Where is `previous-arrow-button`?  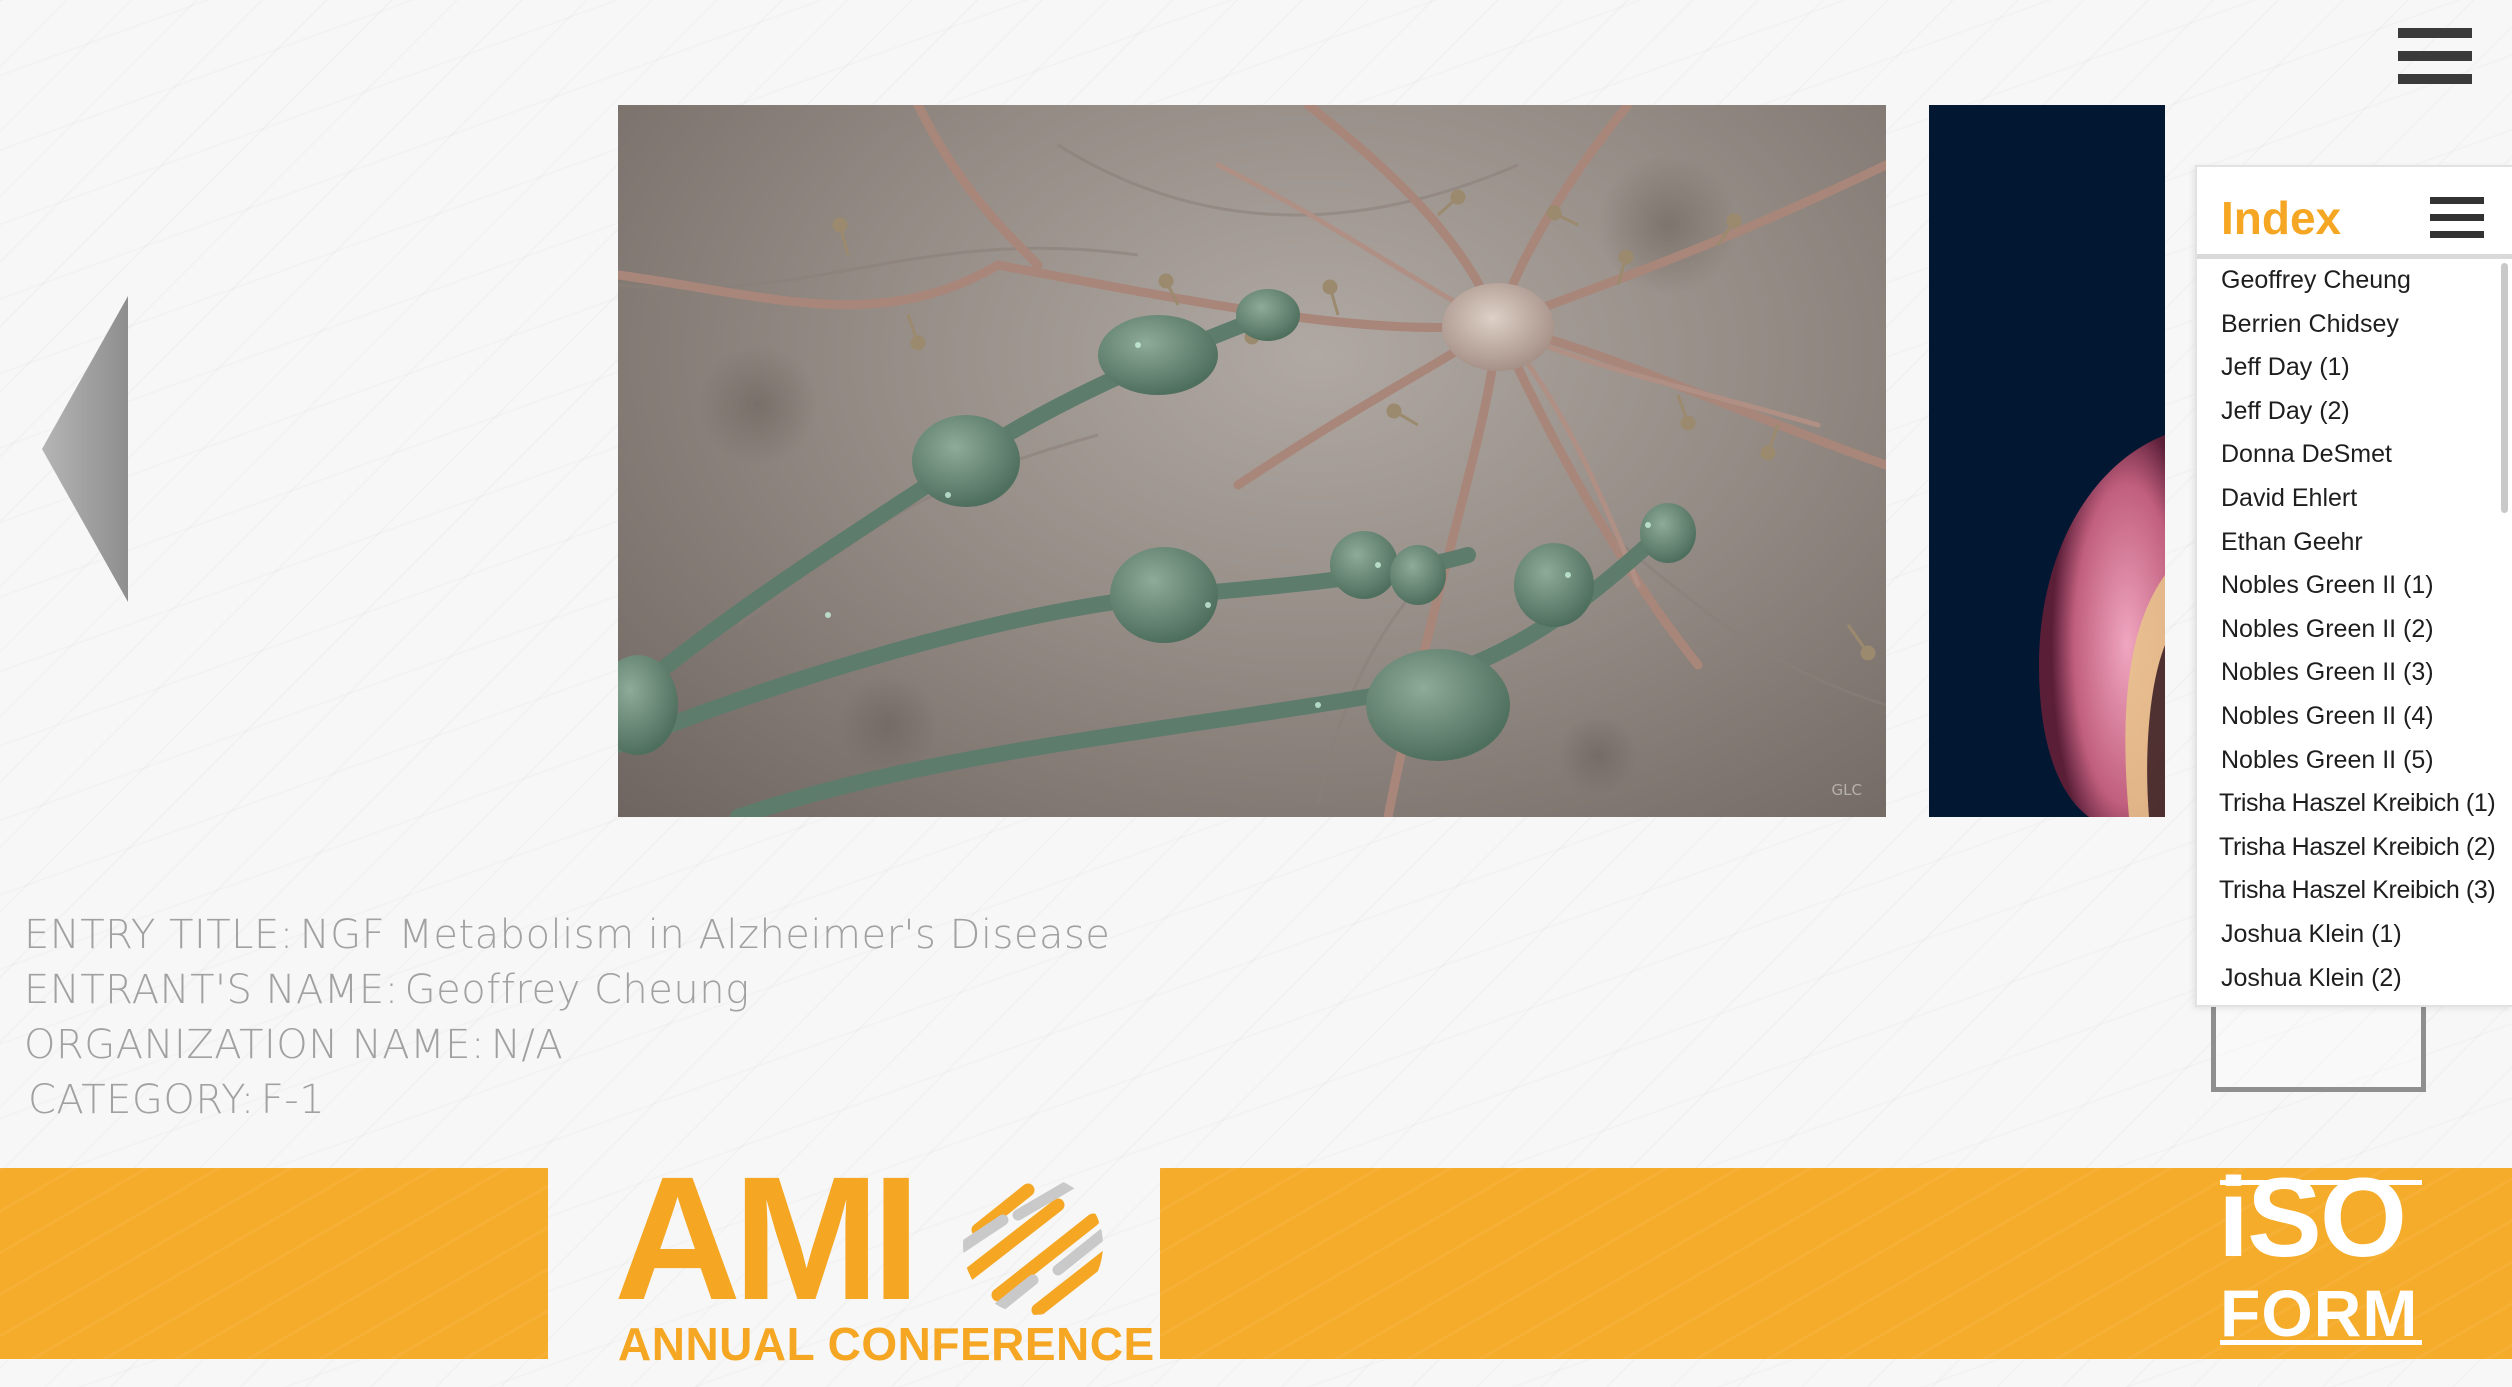
previous-arrow-button is located at coordinates (85, 449).